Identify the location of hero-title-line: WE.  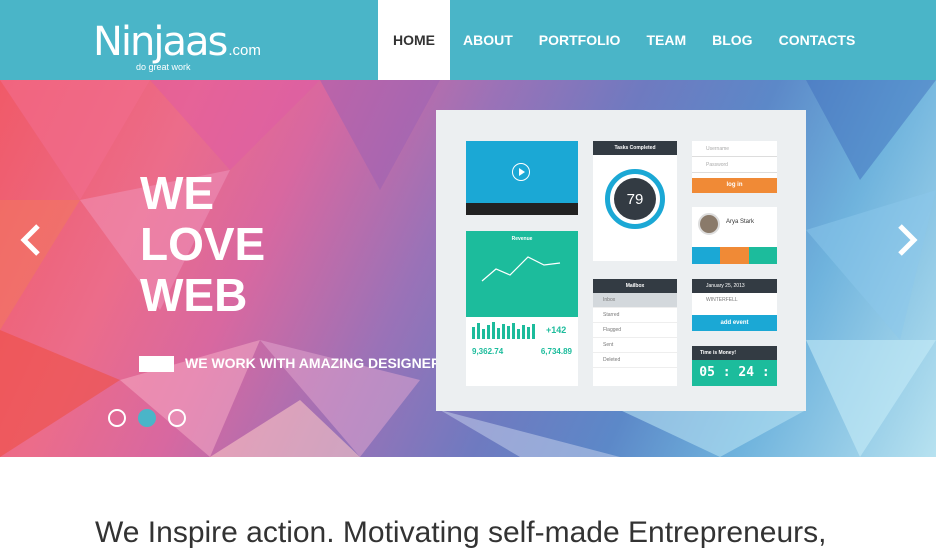
(177, 193).